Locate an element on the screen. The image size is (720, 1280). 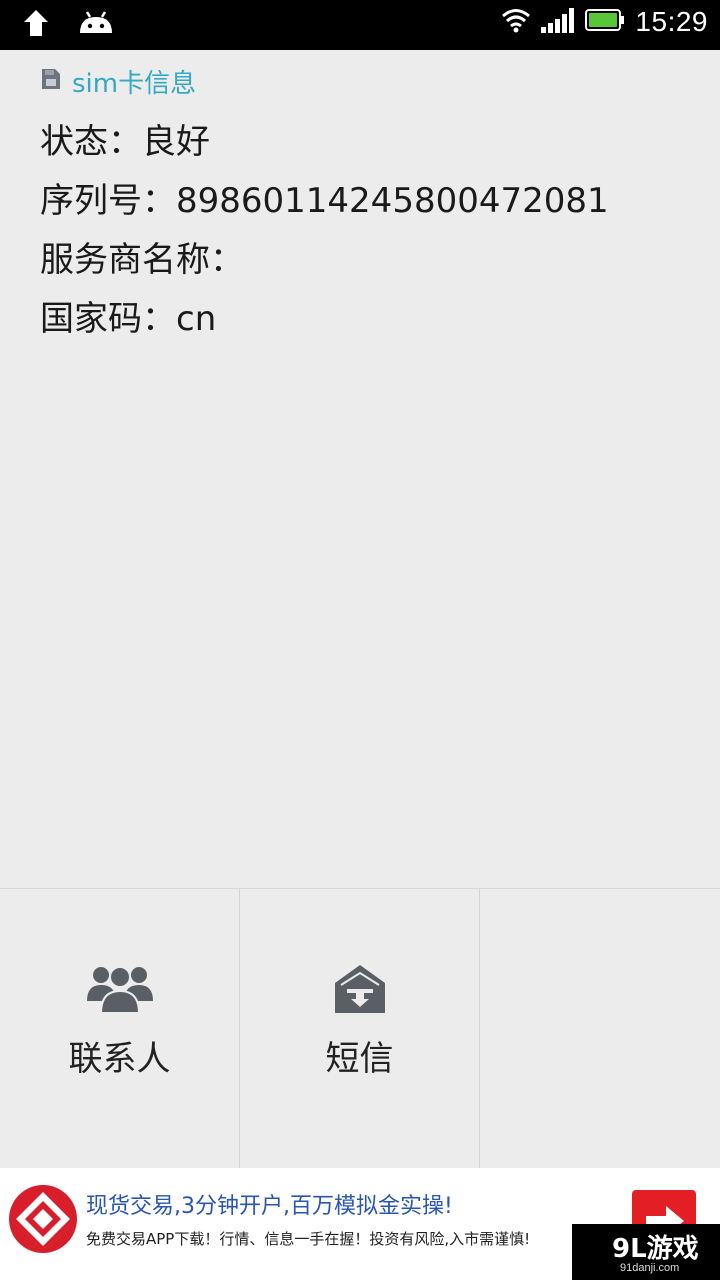
status-time: 15:29 is located at coordinates (671, 21).